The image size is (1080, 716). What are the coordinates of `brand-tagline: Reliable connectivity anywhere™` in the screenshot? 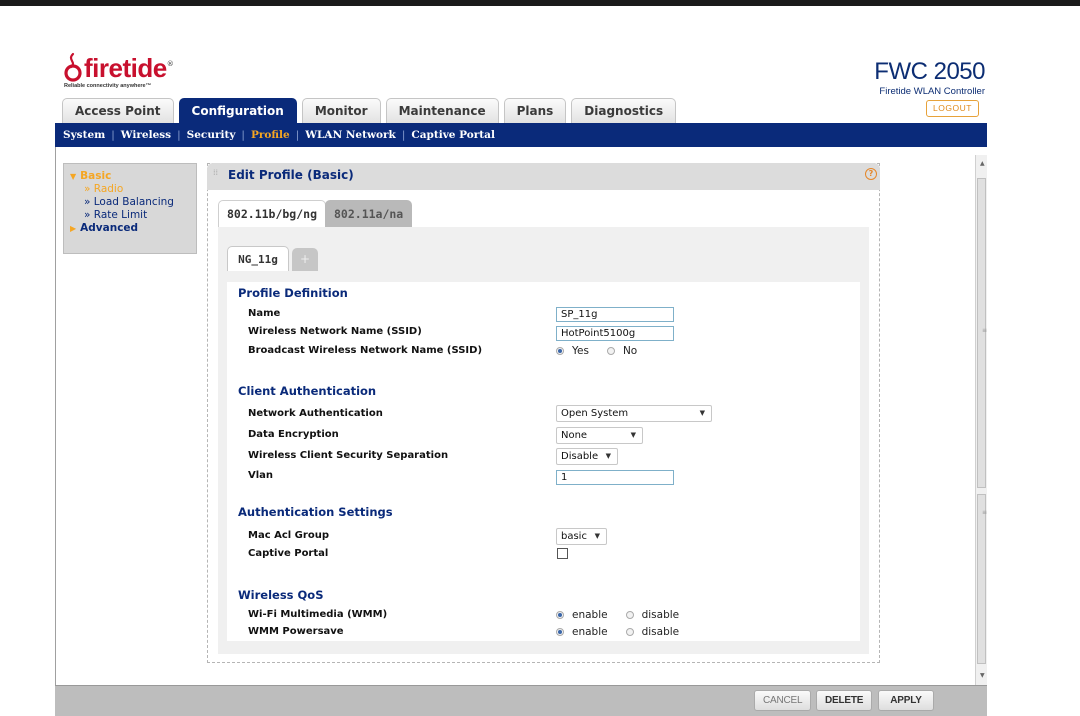 It's located at (108, 86).